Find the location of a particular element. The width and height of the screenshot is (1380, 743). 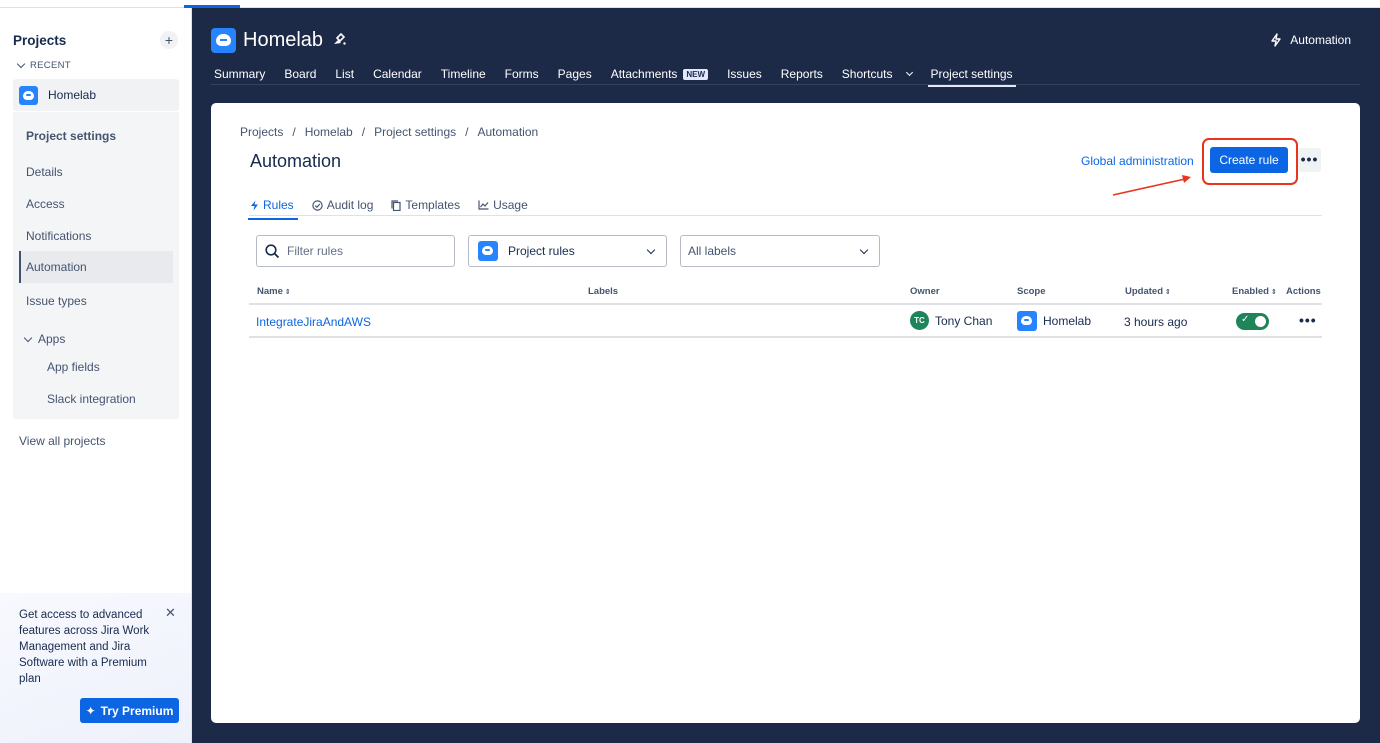

tab-issues: Issues is located at coordinates (744, 74).